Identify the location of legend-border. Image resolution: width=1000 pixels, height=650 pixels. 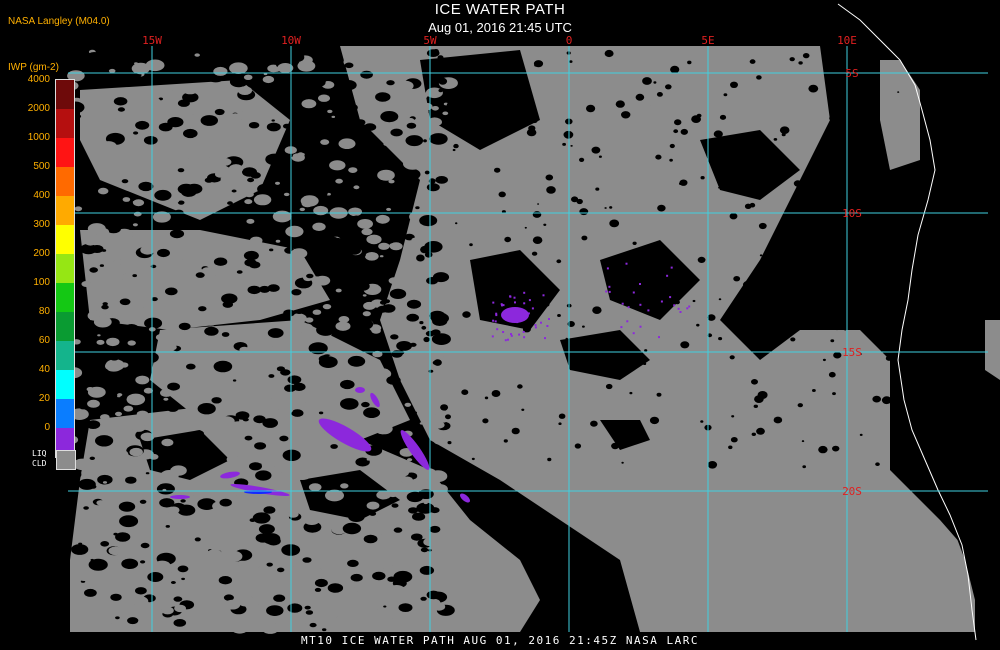
(65, 268).